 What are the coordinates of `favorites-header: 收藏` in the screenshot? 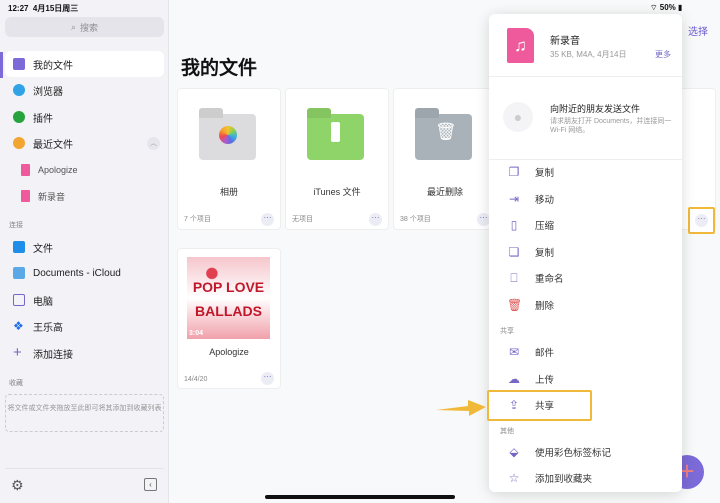 It's located at (16, 383).